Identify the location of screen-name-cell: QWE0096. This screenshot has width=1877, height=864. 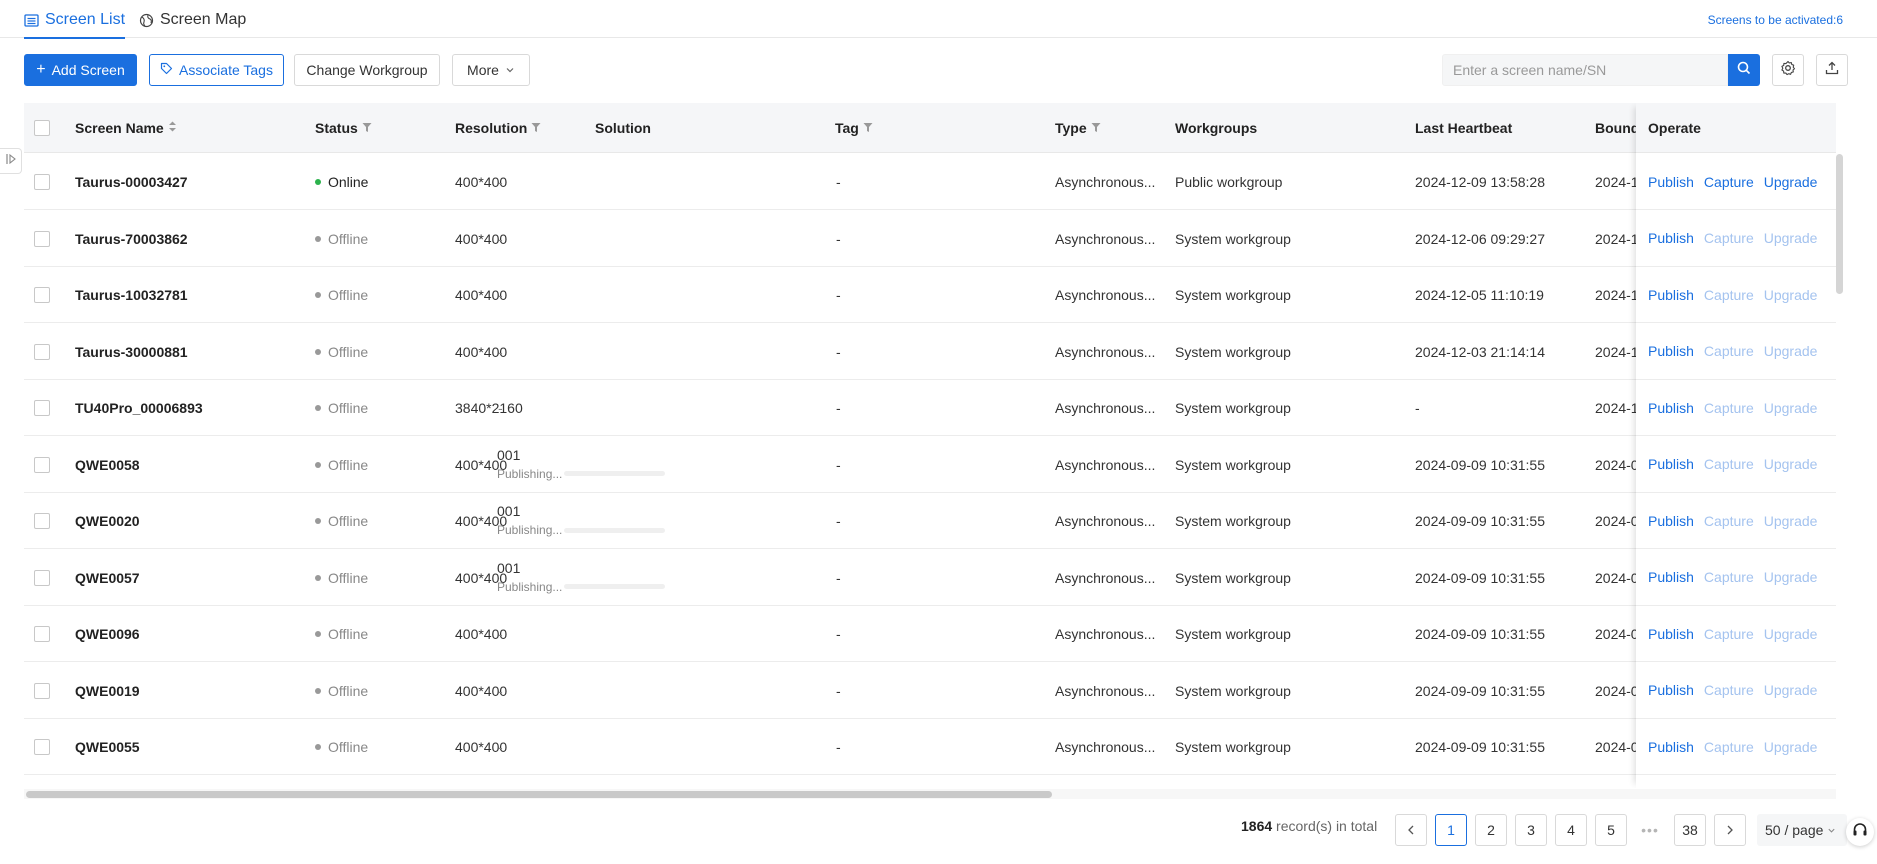
(107, 634).